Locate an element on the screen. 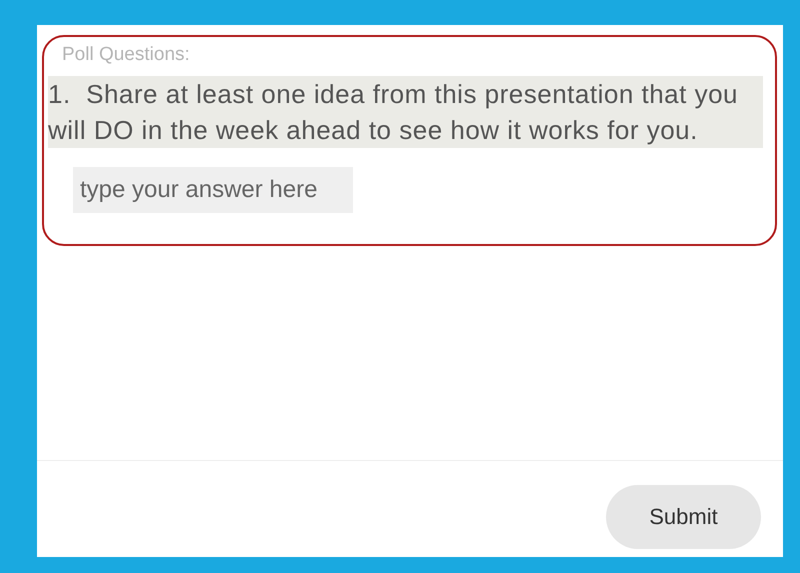 This screenshot has height=573, width=800. poll-heading: Poll Questions: is located at coordinates (126, 54).